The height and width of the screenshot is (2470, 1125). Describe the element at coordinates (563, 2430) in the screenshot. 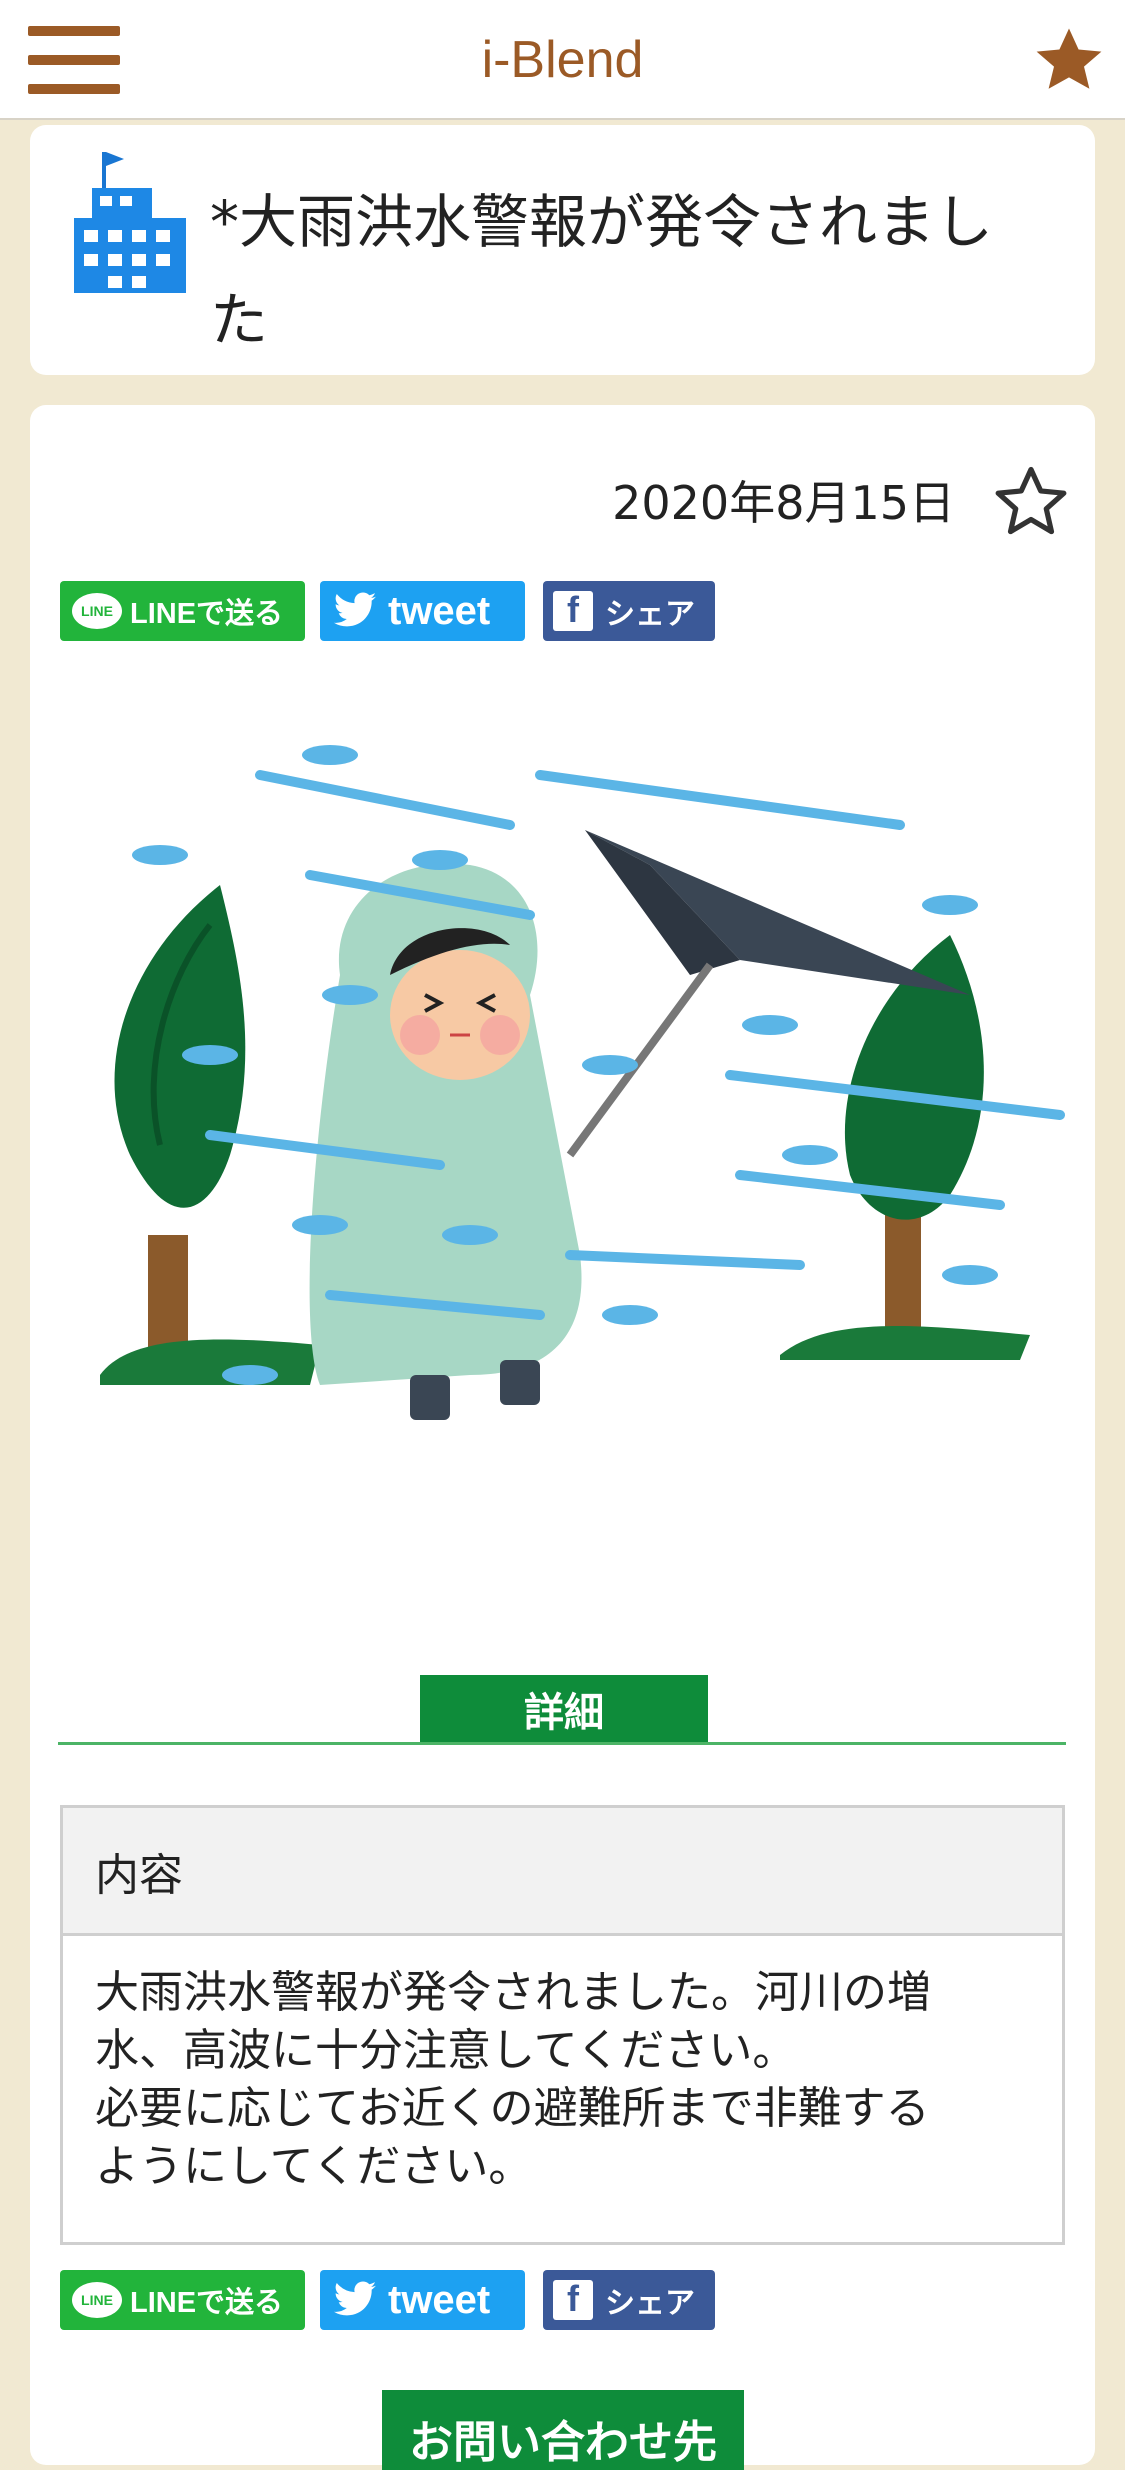

I see `contact-button: お問い合わせ先` at that location.